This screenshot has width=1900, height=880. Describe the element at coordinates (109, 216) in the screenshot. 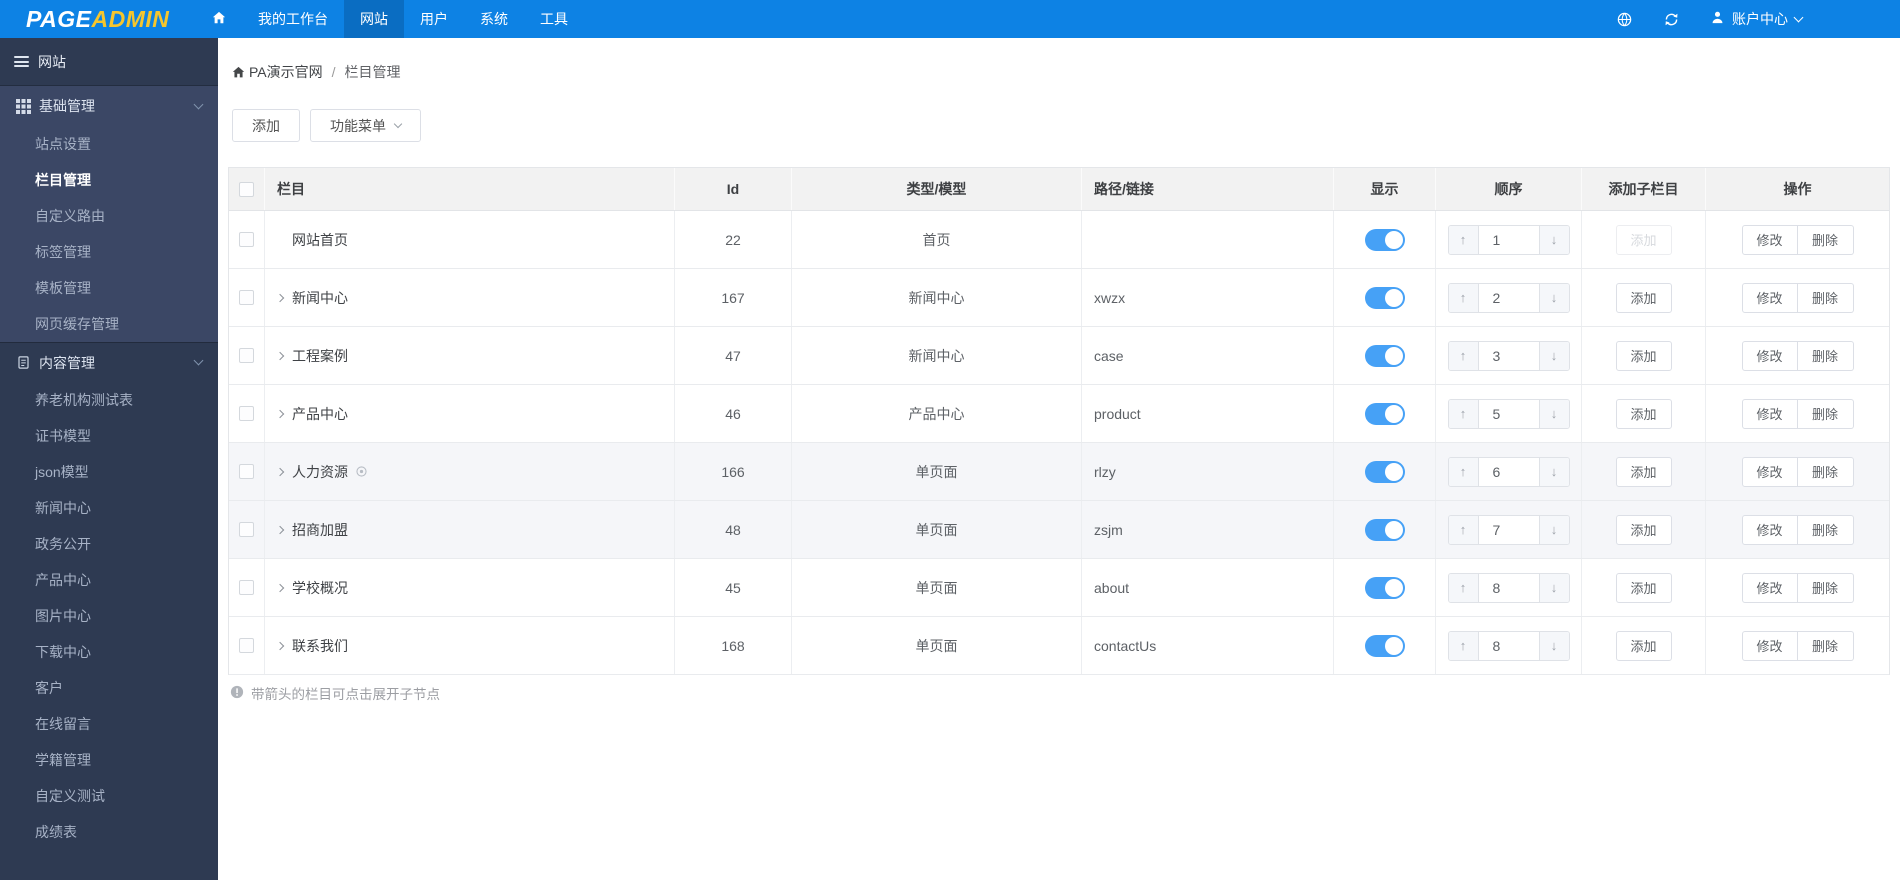

I see `sidebar-item: 自定义路由` at that location.